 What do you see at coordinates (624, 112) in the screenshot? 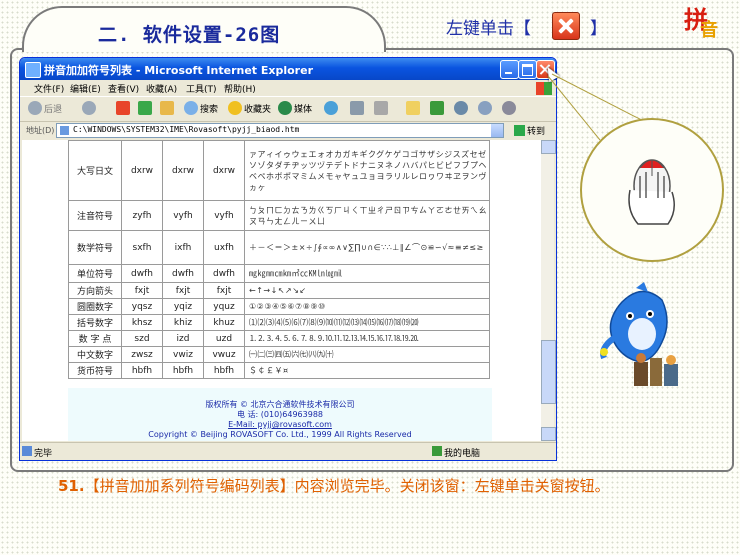
I see `callout-lines` at bounding box center [624, 112].